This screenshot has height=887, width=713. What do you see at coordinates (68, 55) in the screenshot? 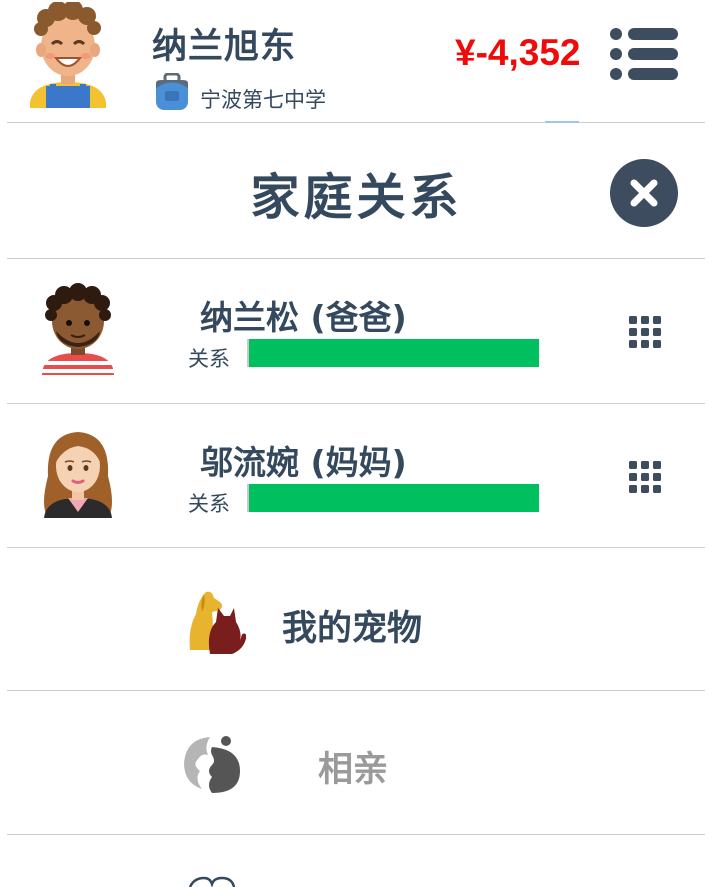
I see `player-avatar` at bounding box center [68, 55].